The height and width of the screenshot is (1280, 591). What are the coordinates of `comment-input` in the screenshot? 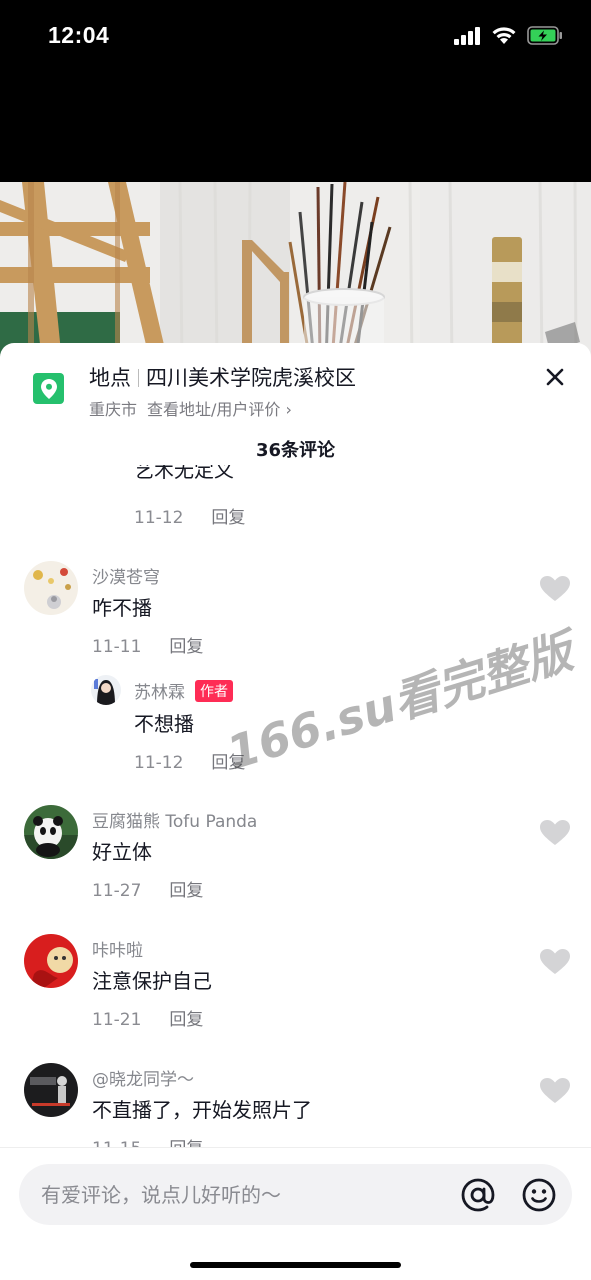 It's located at (251, 1194).